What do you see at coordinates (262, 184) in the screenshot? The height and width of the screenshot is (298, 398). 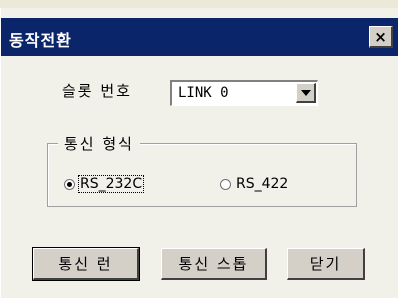 I see `radio-rs422-label: RS_422` at bounding box center [262, 184].